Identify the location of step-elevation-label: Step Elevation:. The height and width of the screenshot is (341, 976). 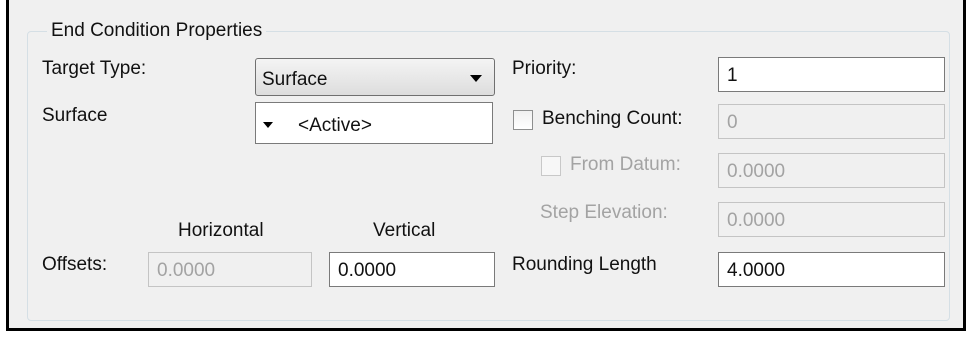
(604, 212).